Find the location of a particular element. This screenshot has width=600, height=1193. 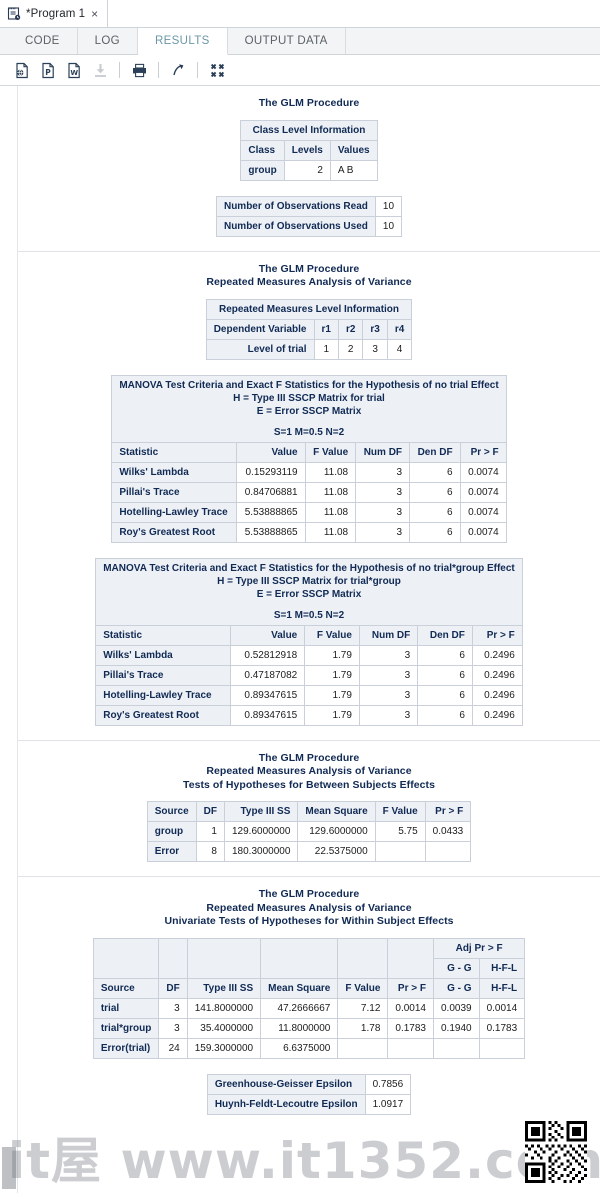

title-line-1: The GLM Procedure is located at coordinates (309, 894).